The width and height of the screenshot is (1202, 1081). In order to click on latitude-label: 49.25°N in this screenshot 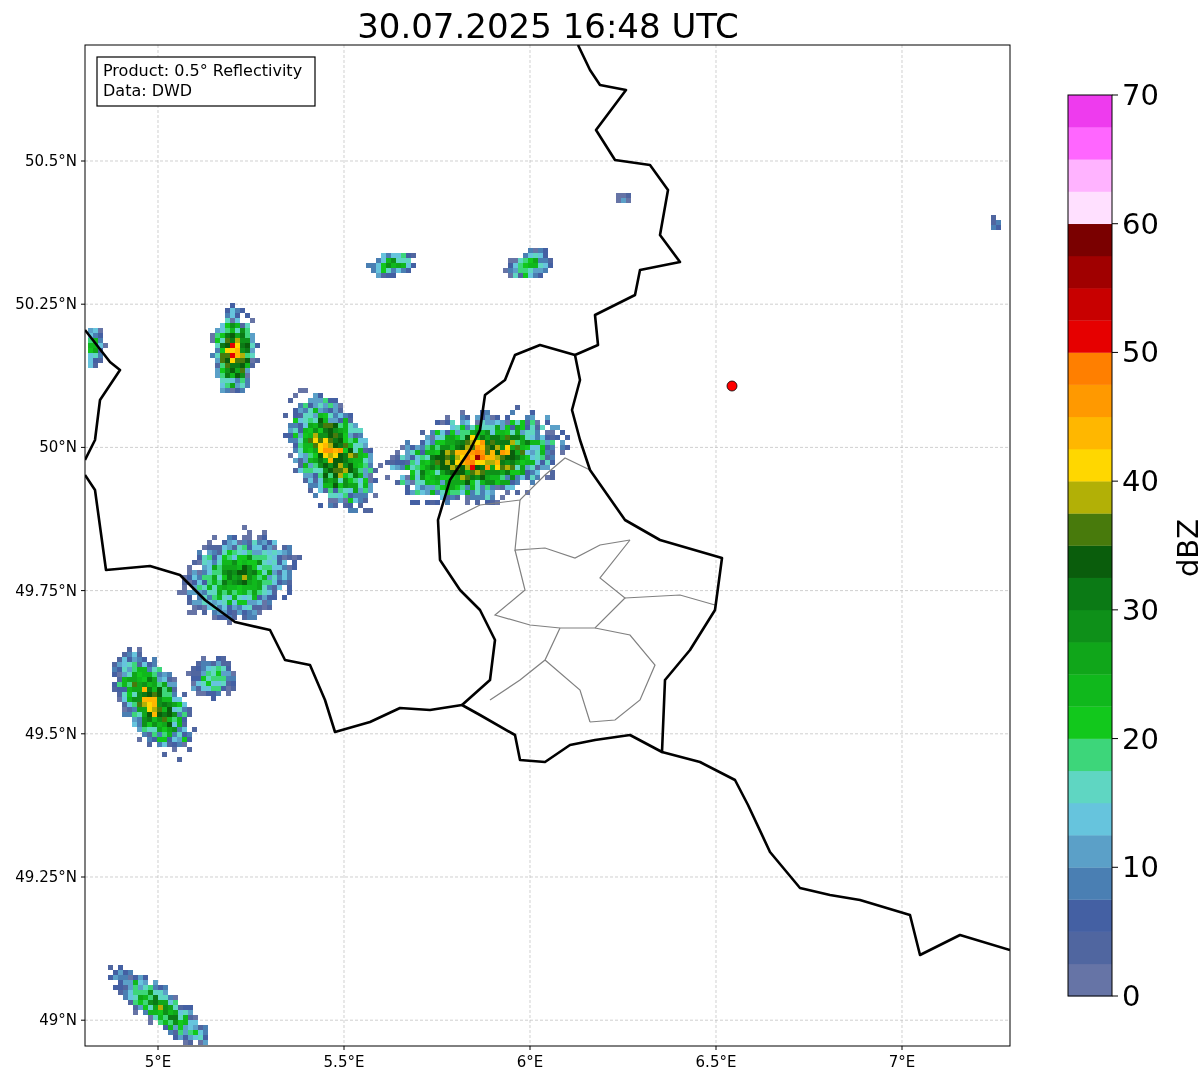, I will do `click(46, 877)`.